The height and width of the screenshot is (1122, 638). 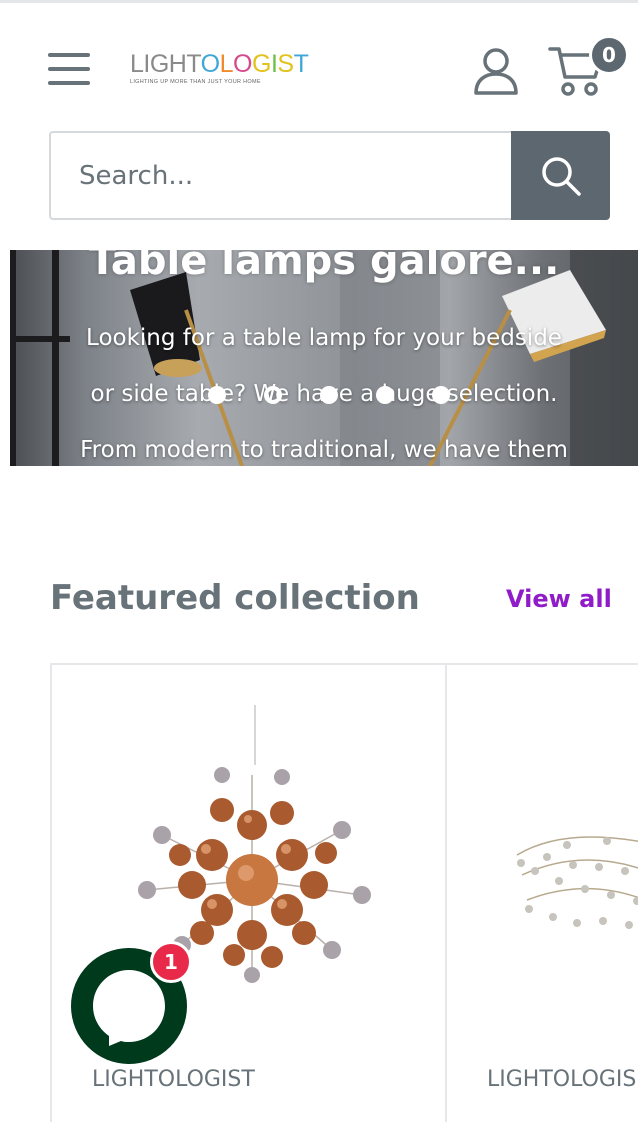 What do you see at coordinates (572, 880) in the screenshot?
I see `product-image-crystal-chandelier` at bounding box center [572, 880].